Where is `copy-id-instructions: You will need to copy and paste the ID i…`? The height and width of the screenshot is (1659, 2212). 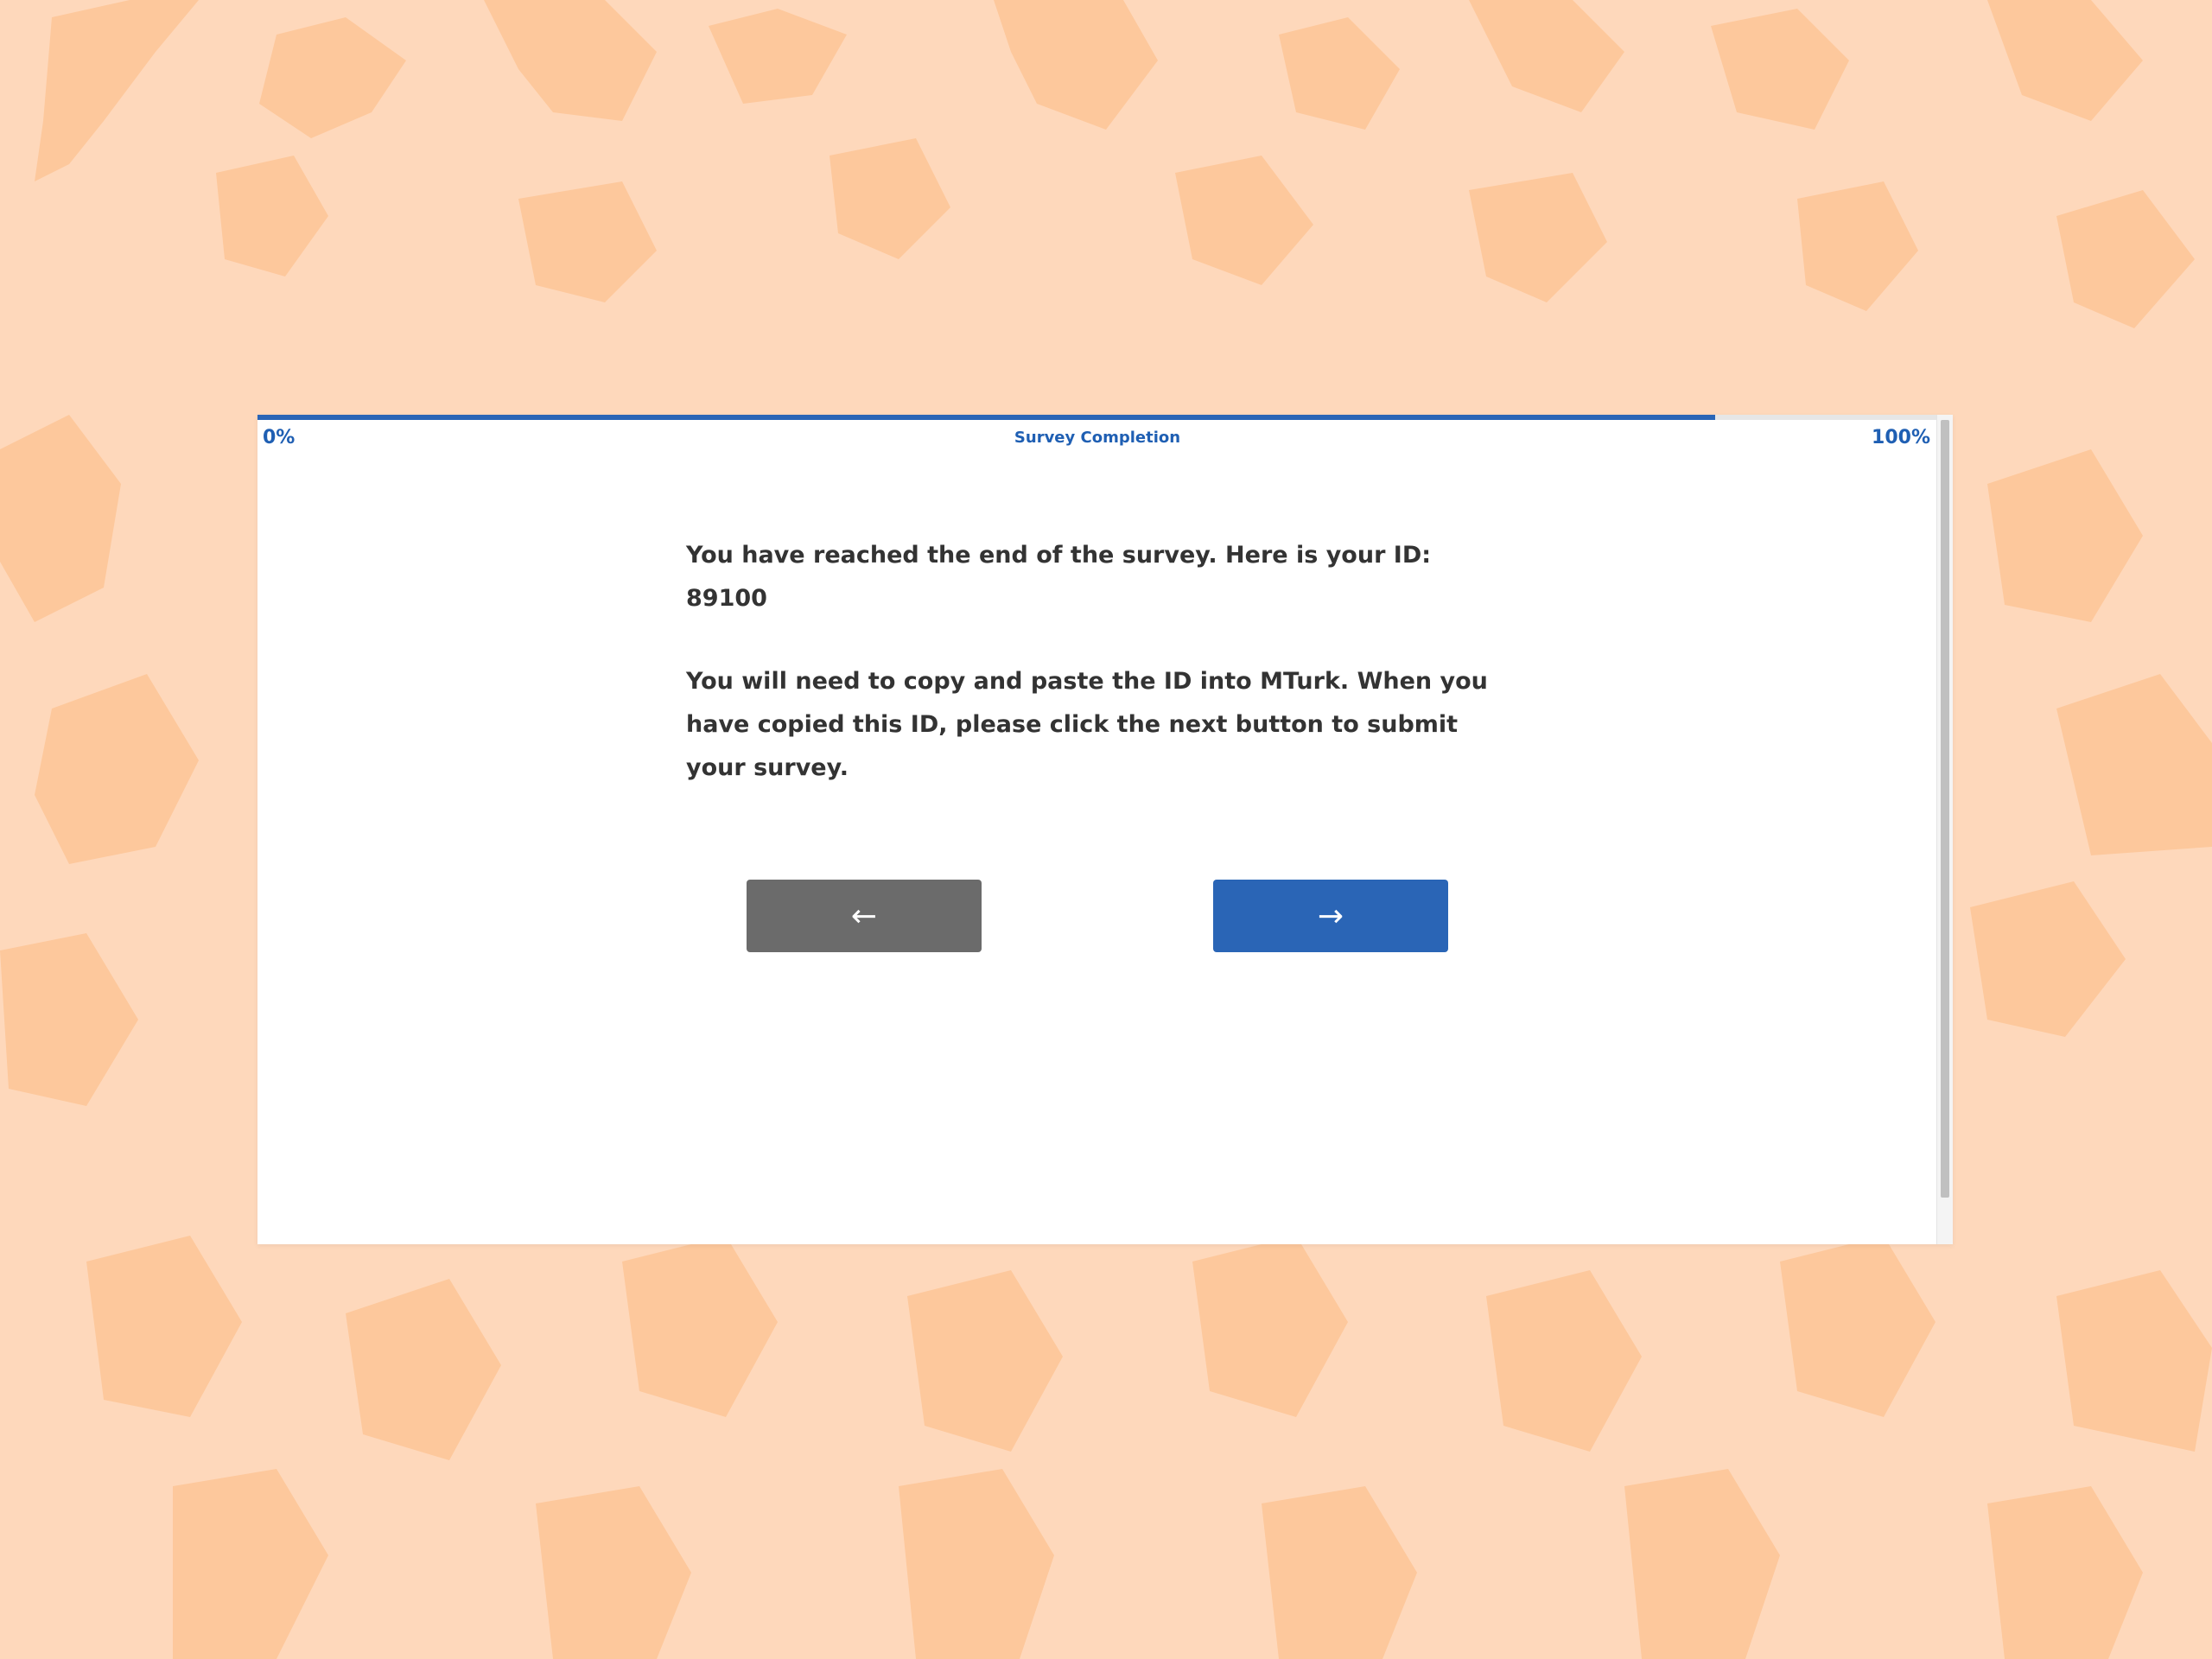
copy-id-instructions: You will need to copy and paste the ID i… is located at coordinates (1087, 724).